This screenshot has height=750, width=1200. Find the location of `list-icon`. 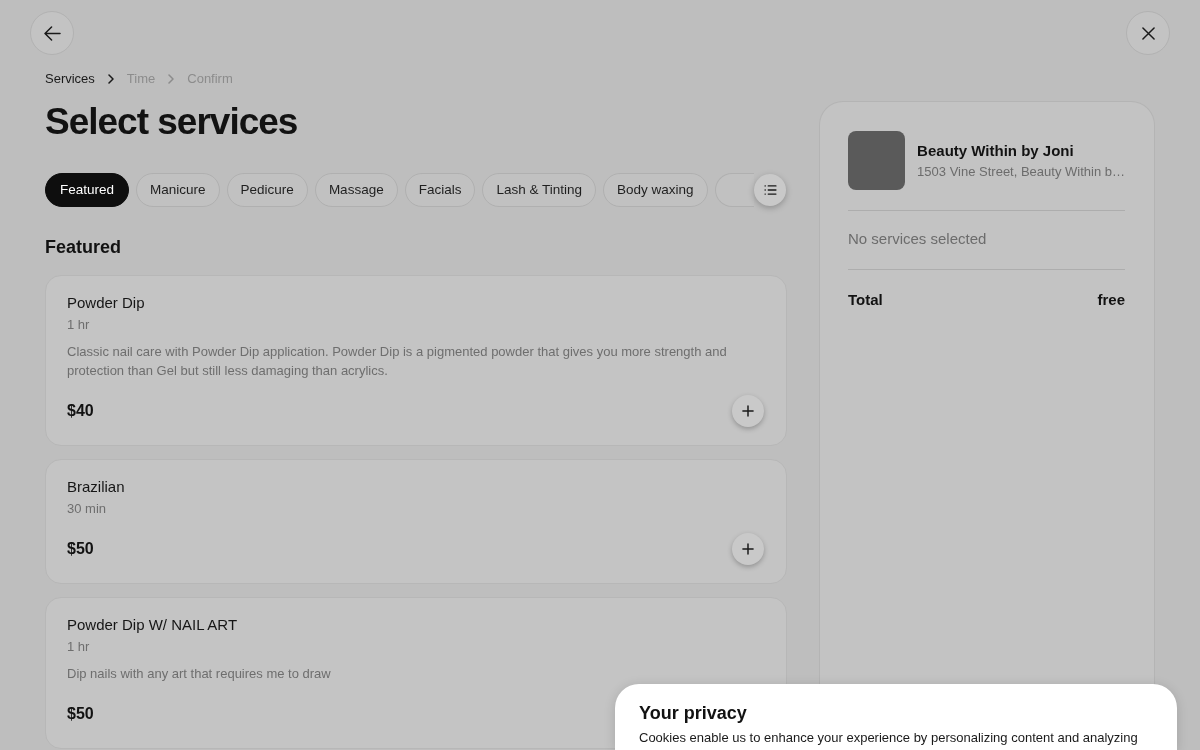

list-icon is located at coordinates (770, 190).